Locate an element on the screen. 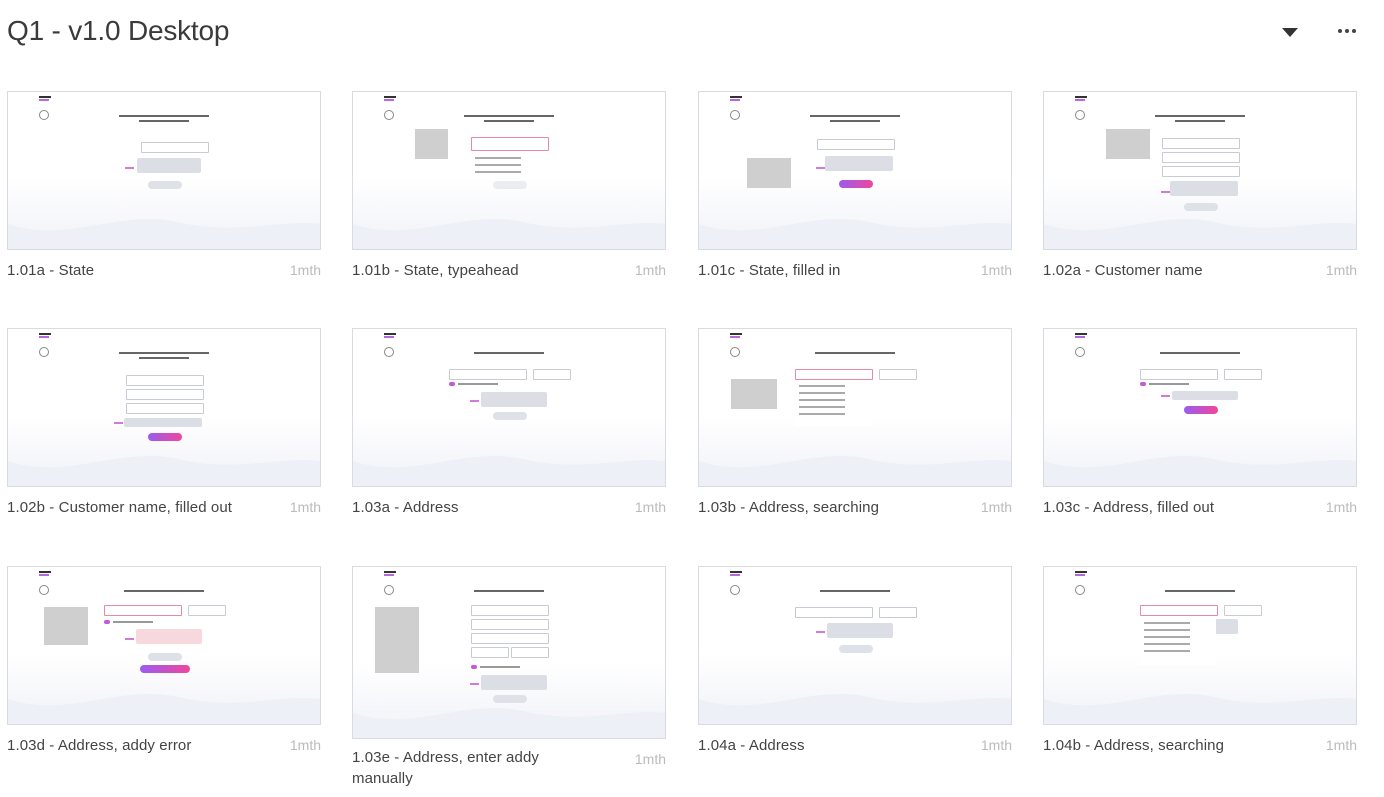  frame-card: 1.03d - Address, addy error 1mth is located at coordinates (164, 663).